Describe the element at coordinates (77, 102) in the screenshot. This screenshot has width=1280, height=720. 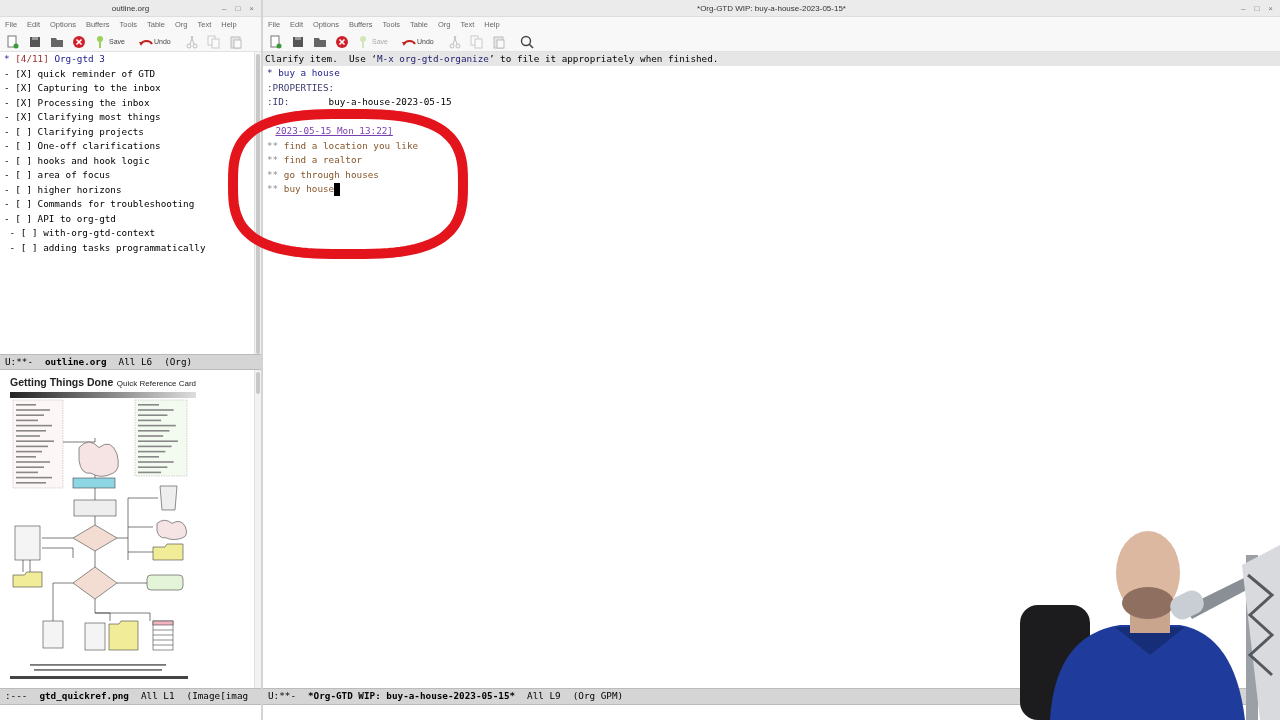
I see `checklist-item: - [X] Processing the inbox` at that location.